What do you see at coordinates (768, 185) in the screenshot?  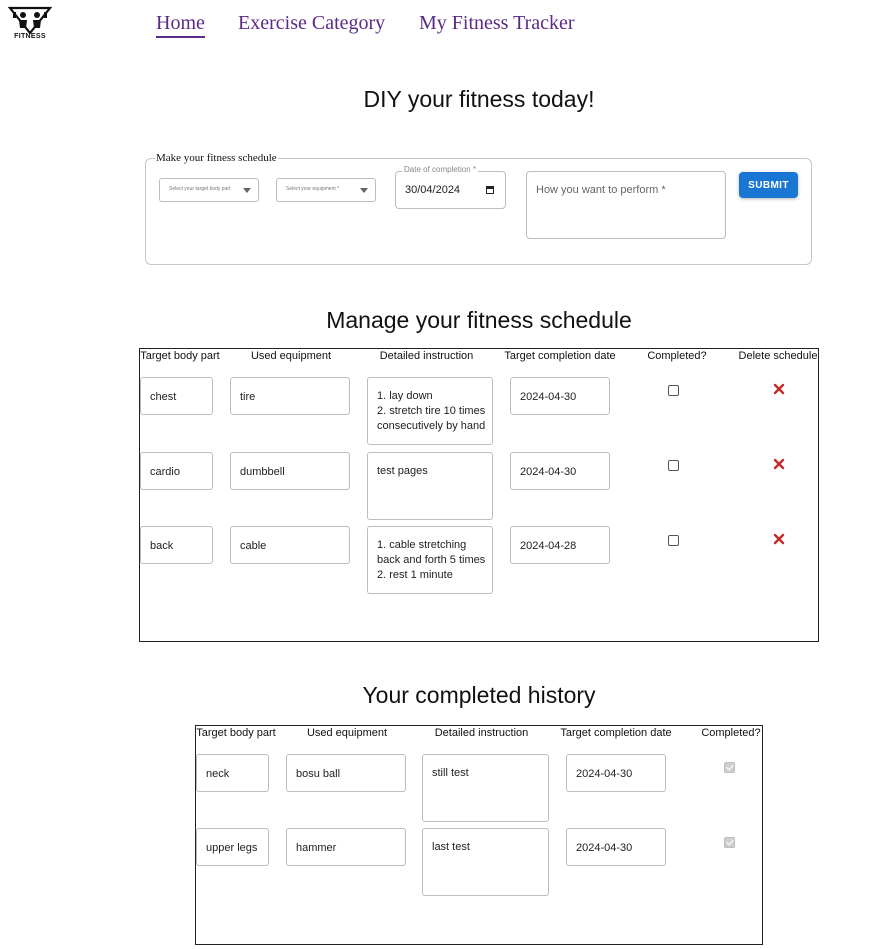 I see `submit-button: SUBMIT` at bounding box center [768, 185].